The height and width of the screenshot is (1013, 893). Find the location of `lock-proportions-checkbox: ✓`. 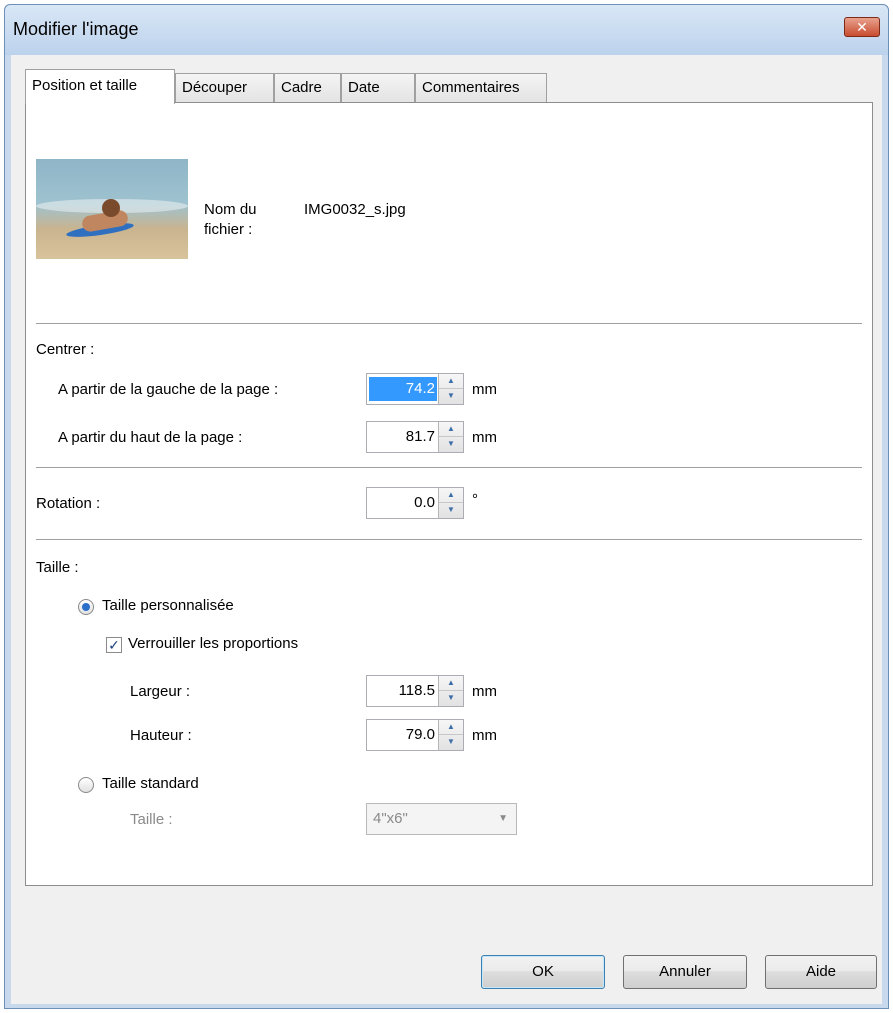

lock-proportions-checkbox: ✓ is located at coordinates (114, 645).